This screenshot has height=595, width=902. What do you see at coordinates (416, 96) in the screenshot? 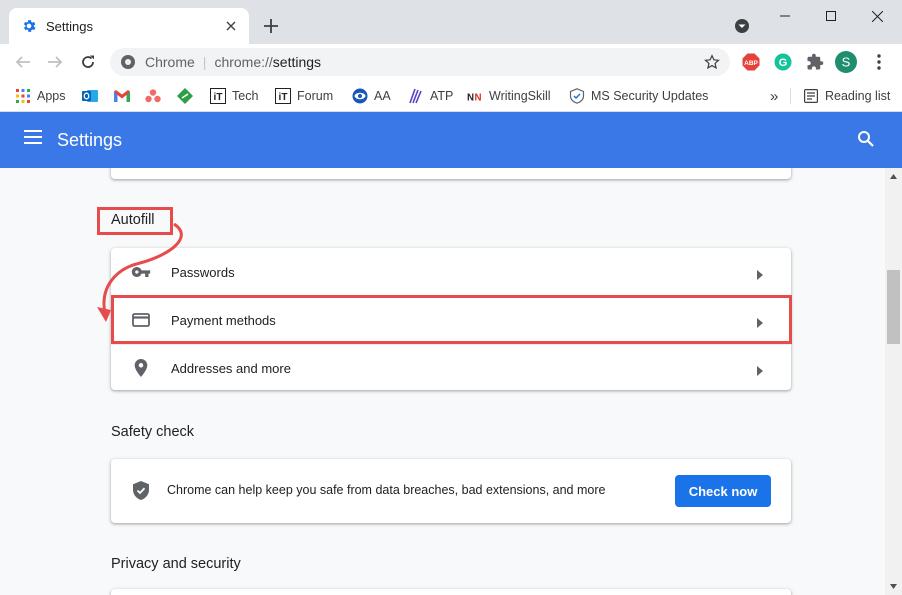
I see `atp-feather-icon` at bounding box center [416, 96].